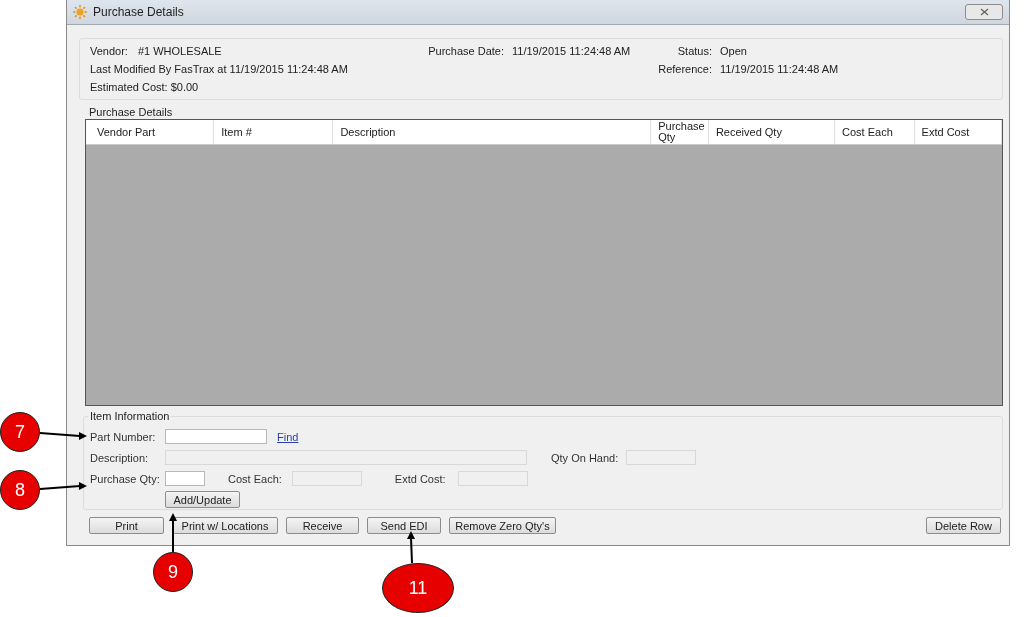  I want to click on close-button, so click(984, 12).